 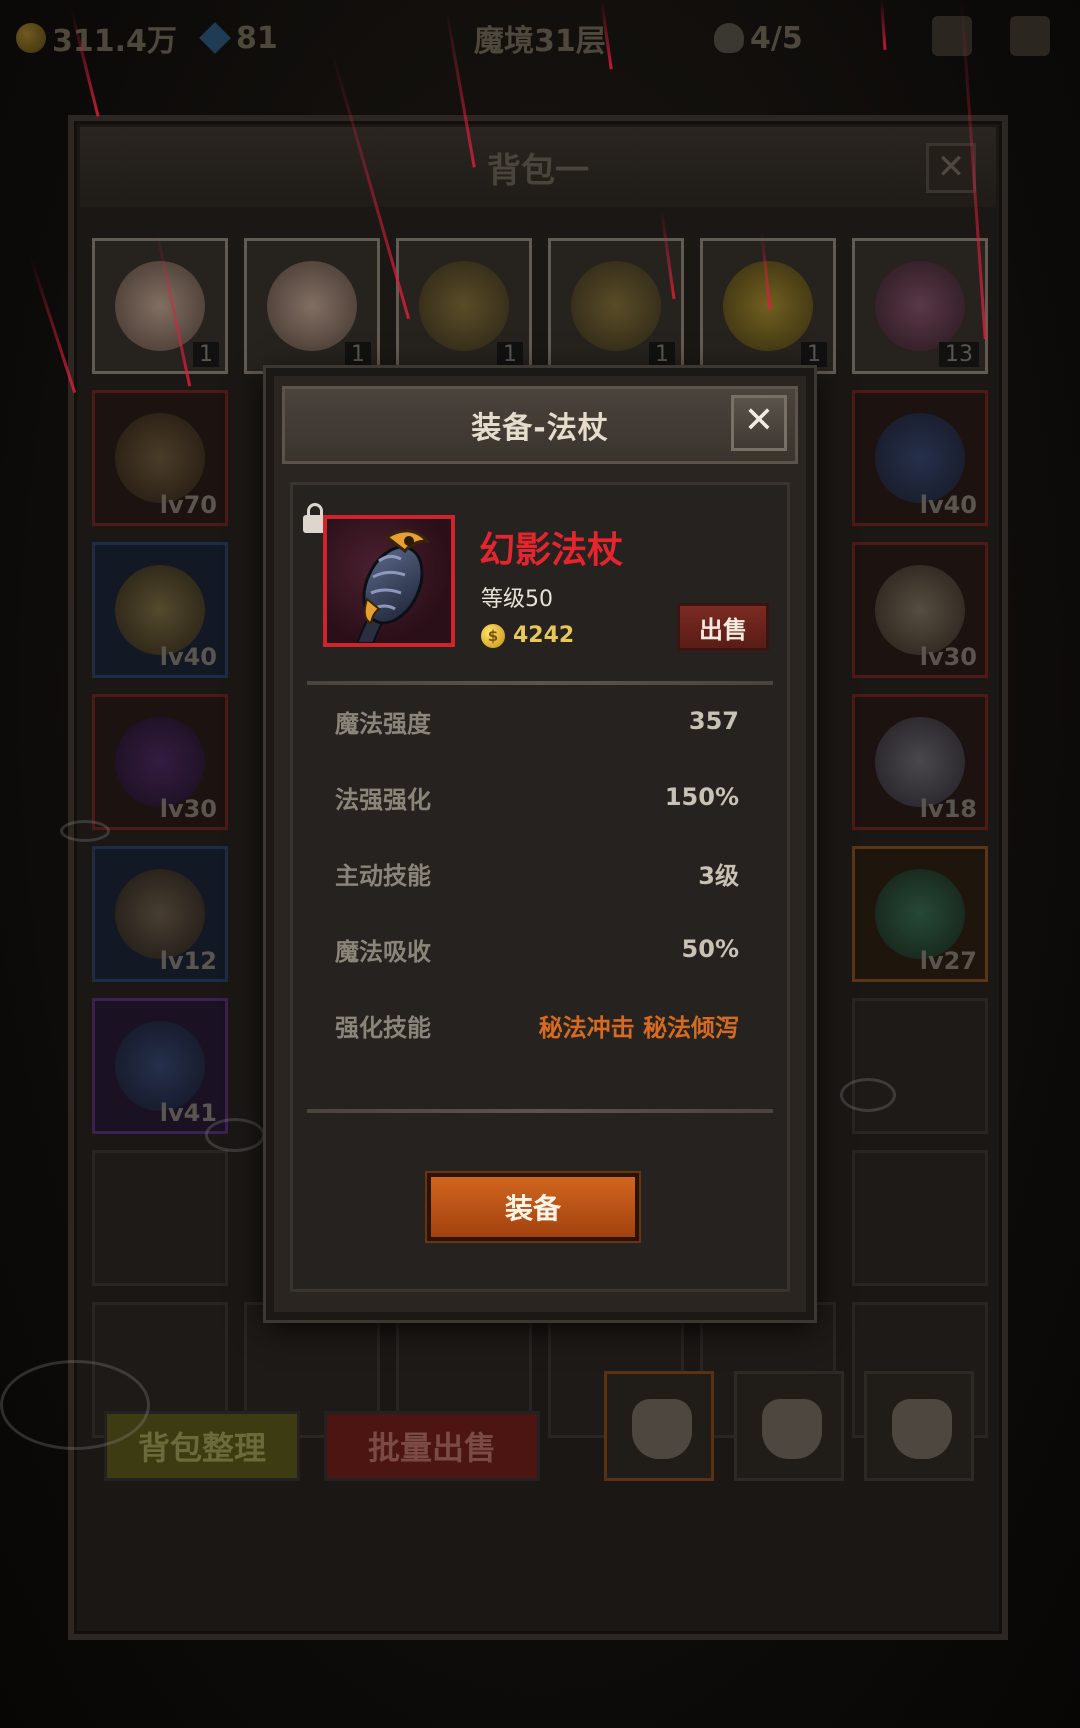 I want to click on item-portrait, so click(x=389, y=581).